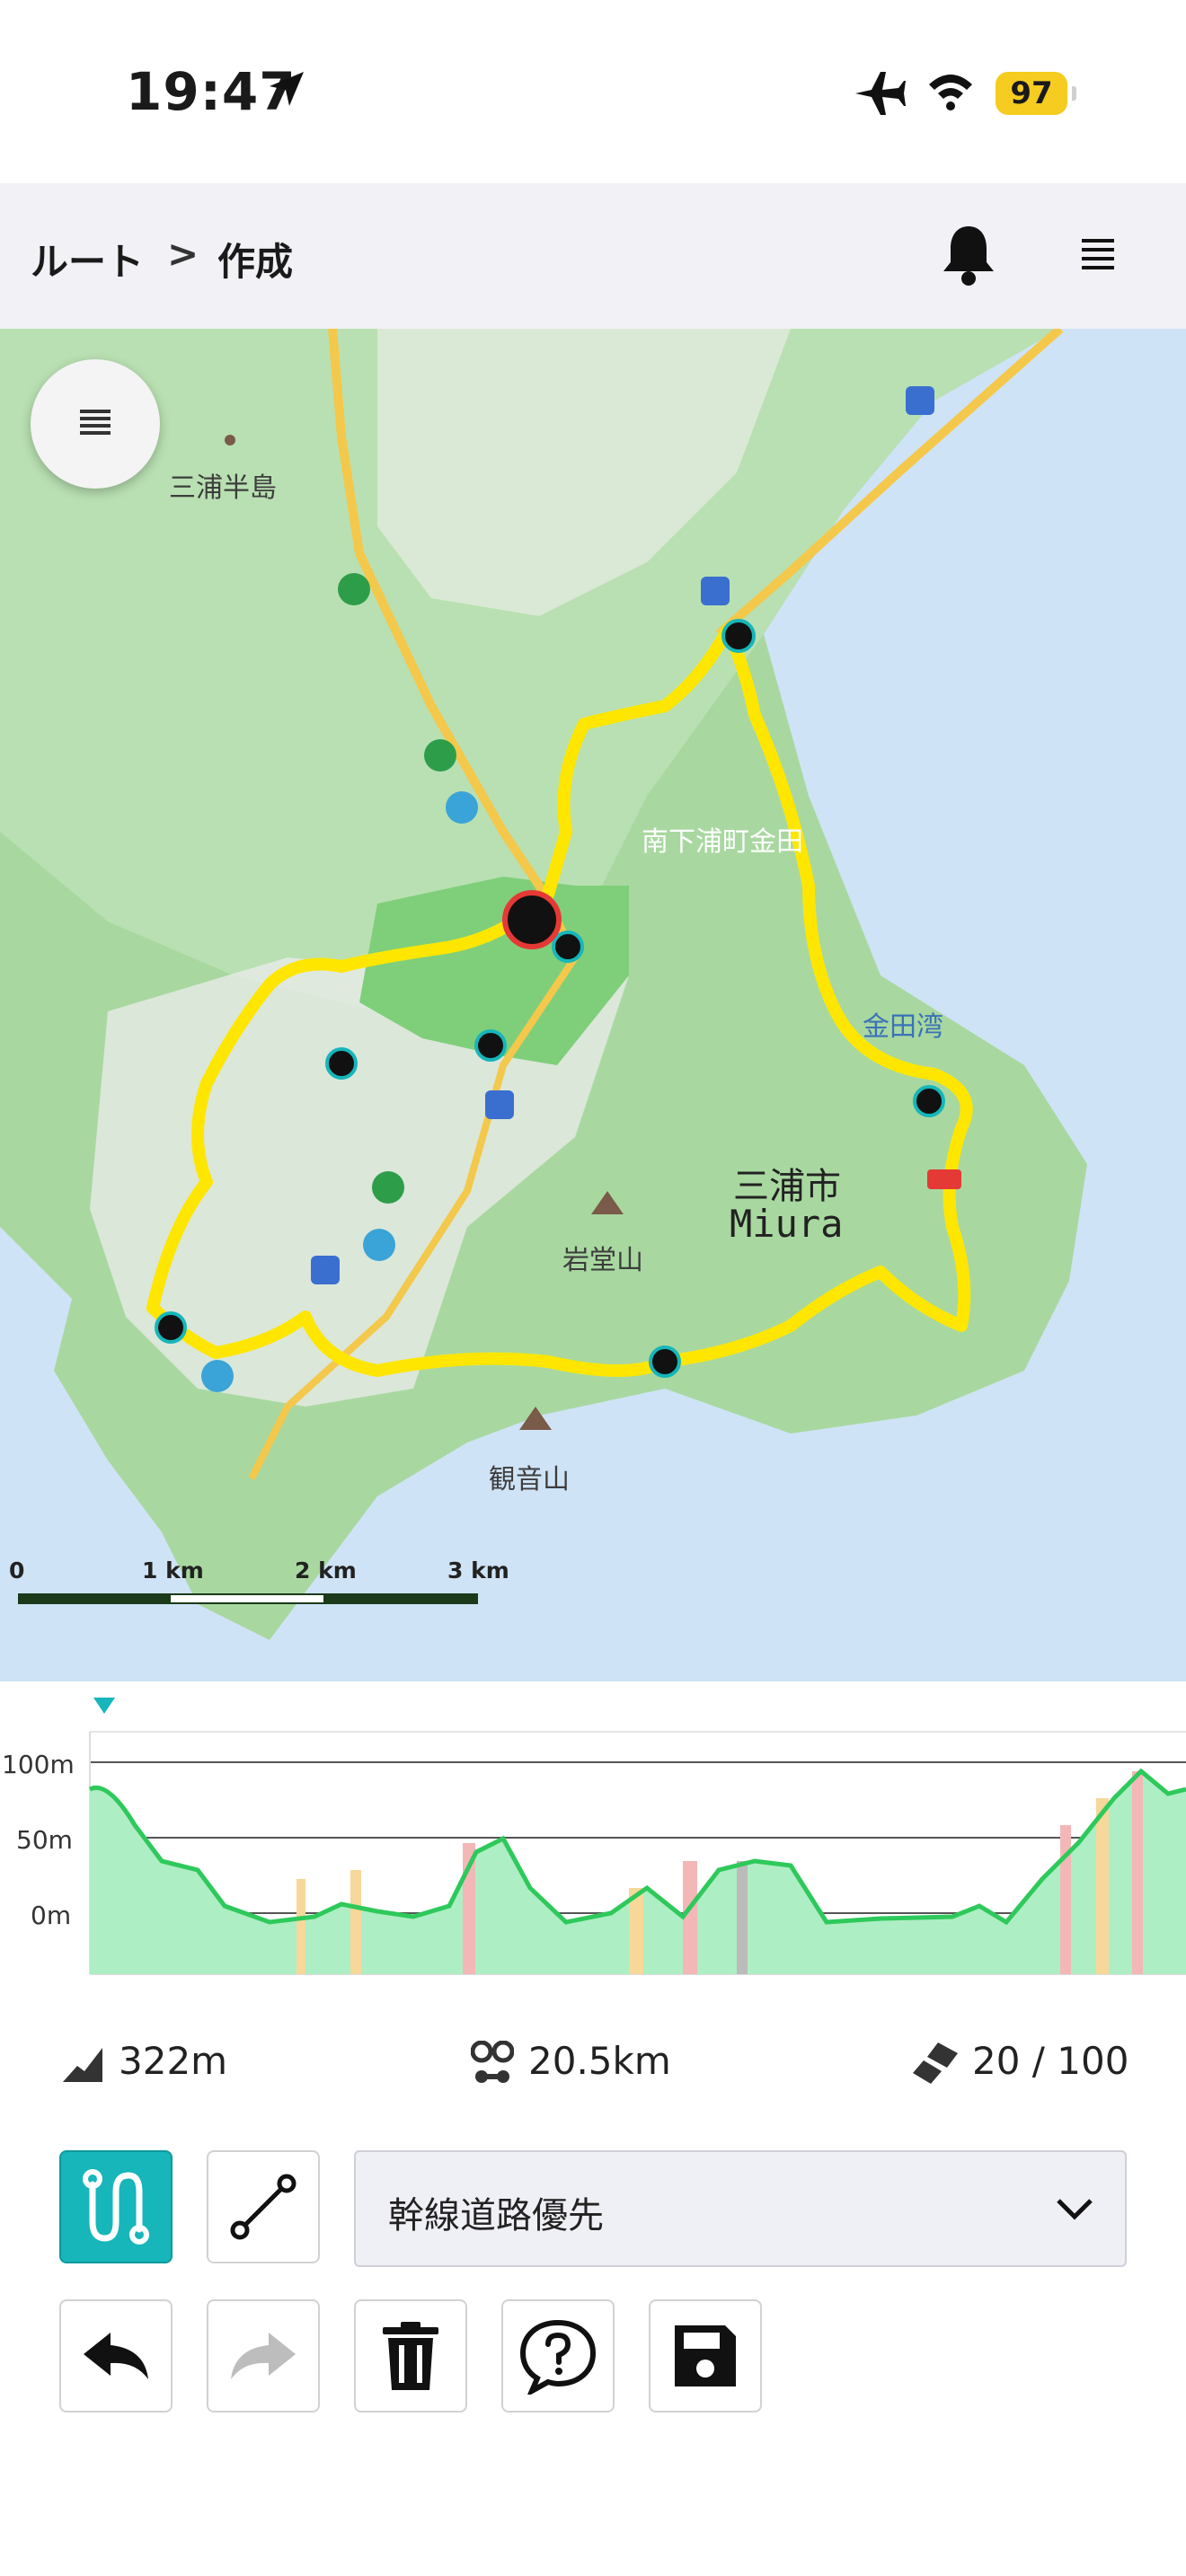 The width and height of the screenshot is (1186, 2576). I want to click on map-label-district: 南下浦町金田, so click(722, 842).